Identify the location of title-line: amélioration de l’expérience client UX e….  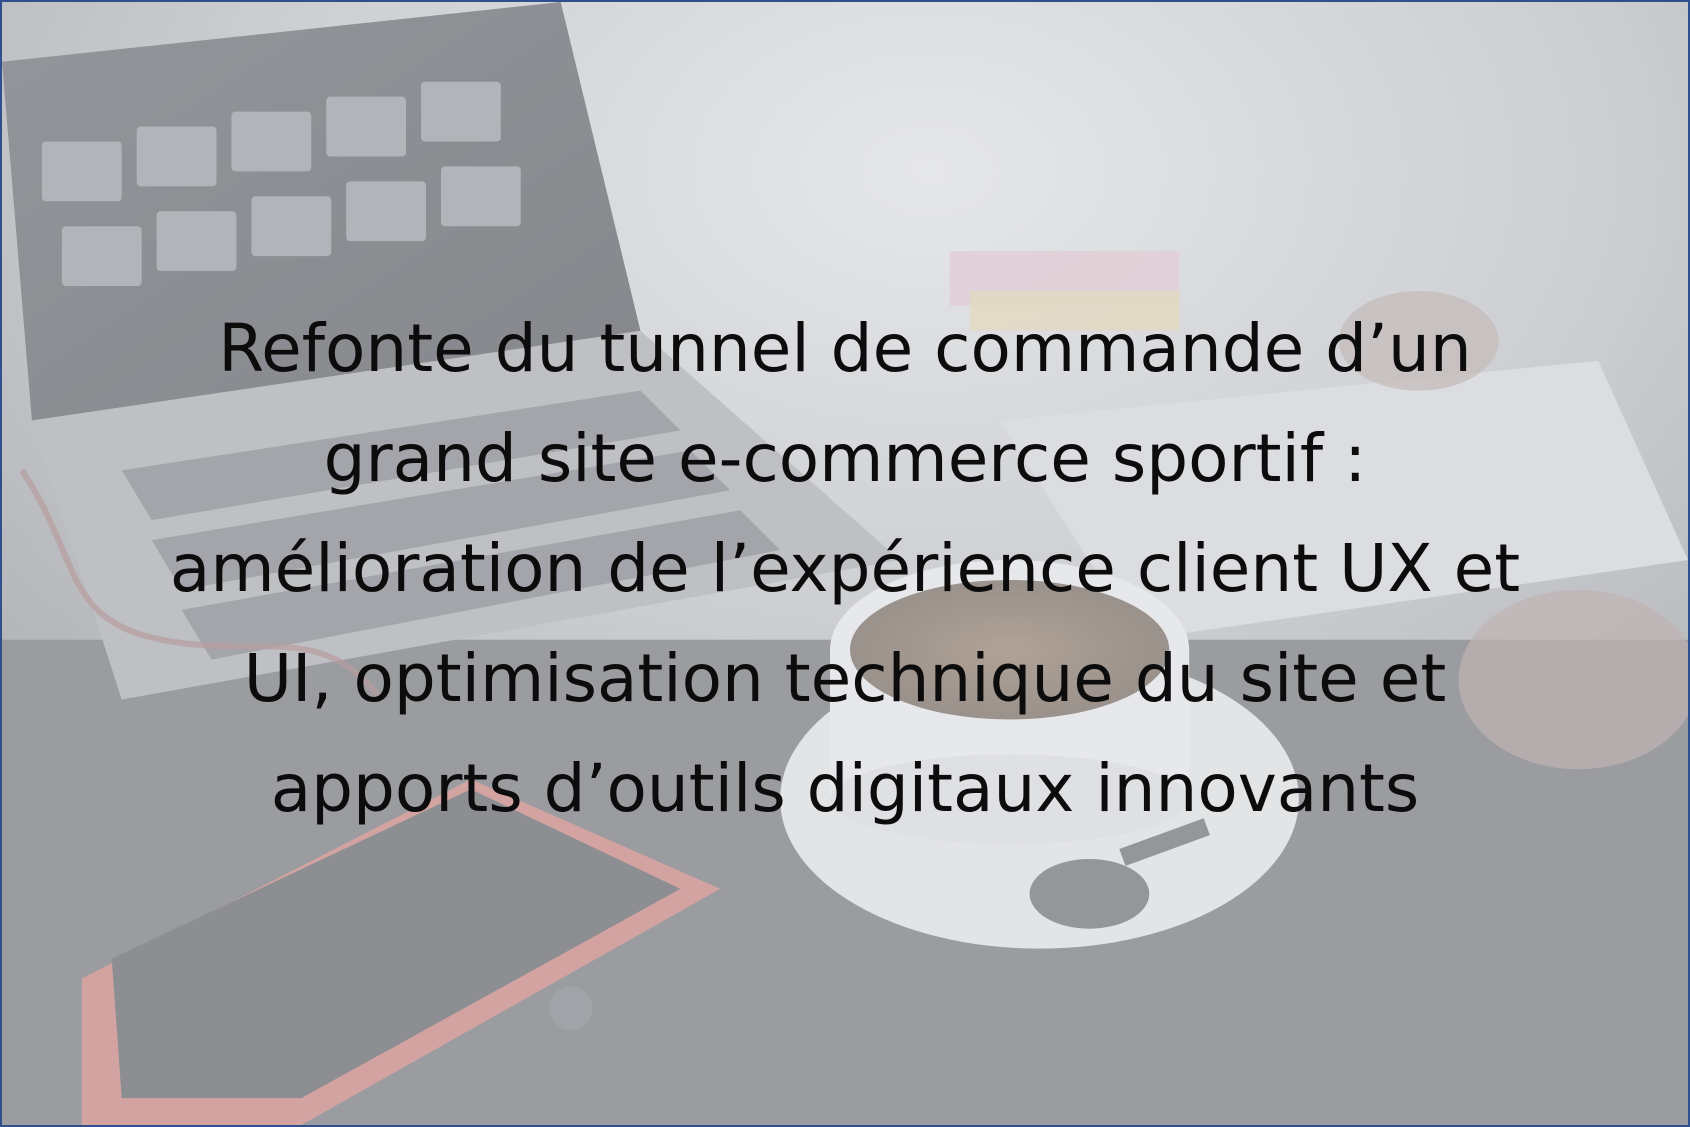
(845, 568).